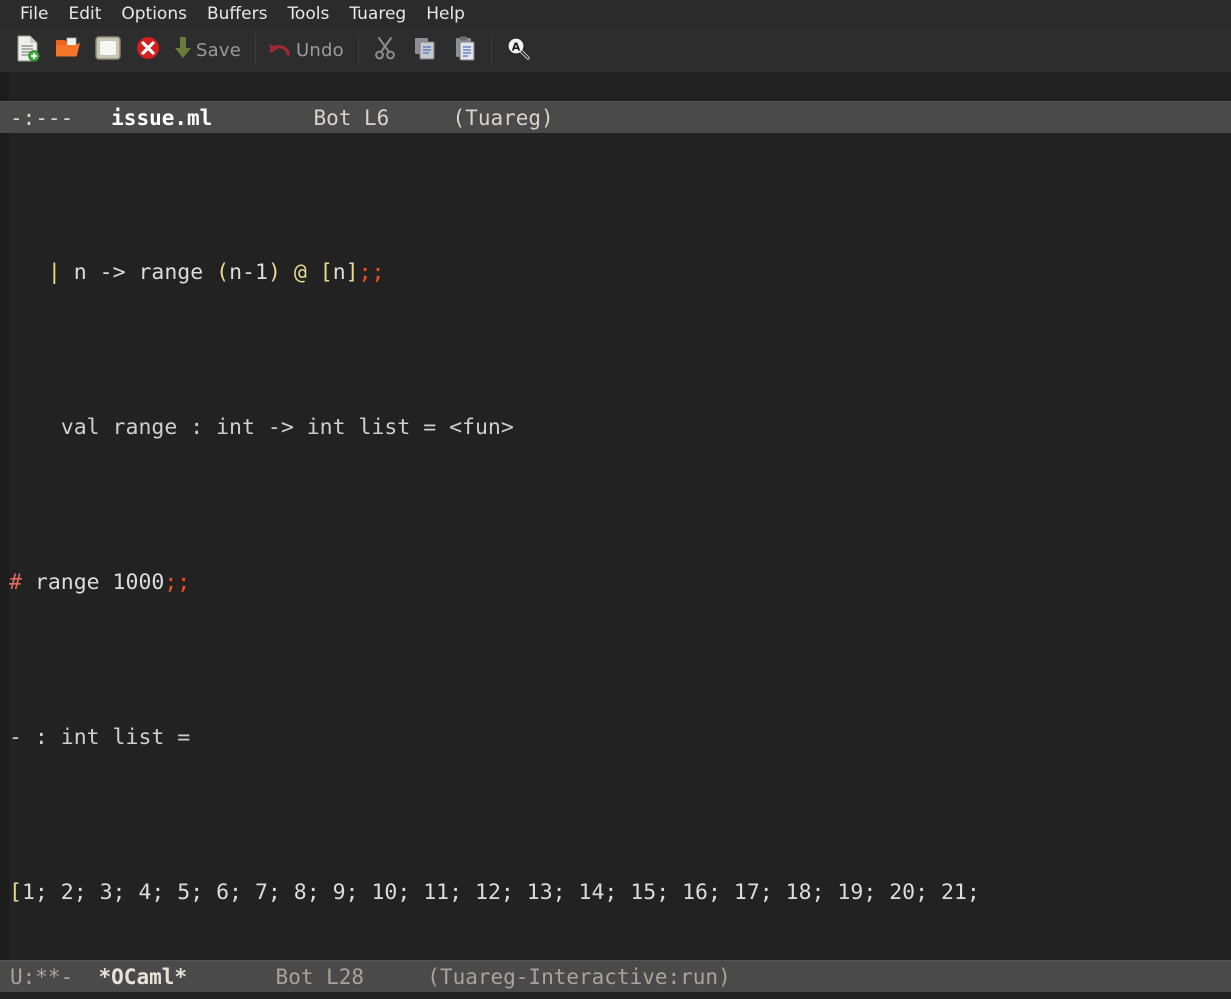 The width and height of the screenshot is (1231, 999). I want to click on tool-bar: Save Undo A, so click(615, 50).